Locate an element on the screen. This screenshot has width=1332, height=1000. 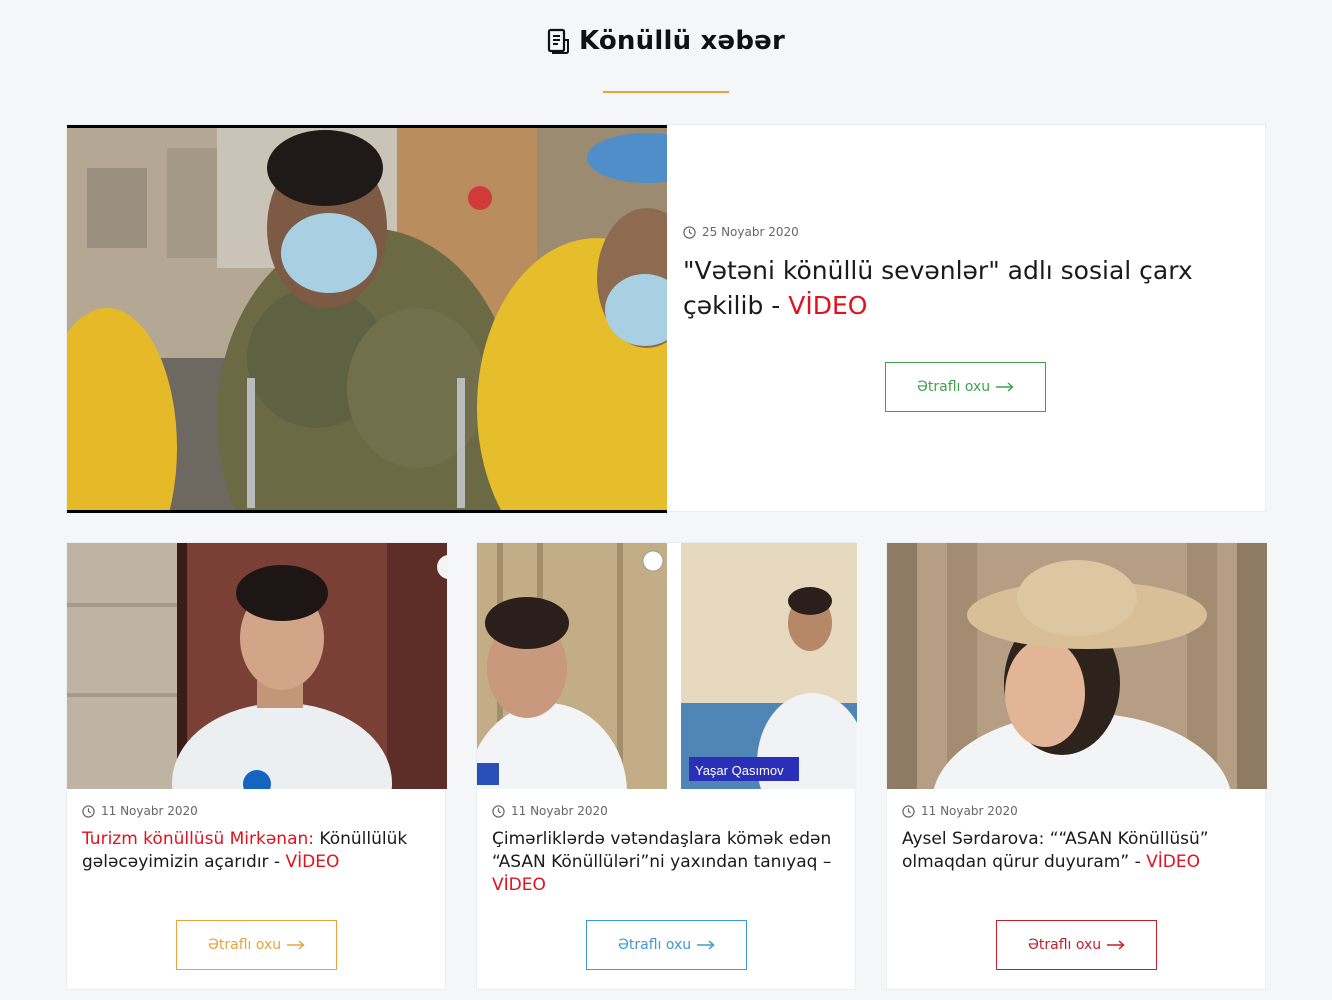
title-underline is located at coordinates (666, 92).